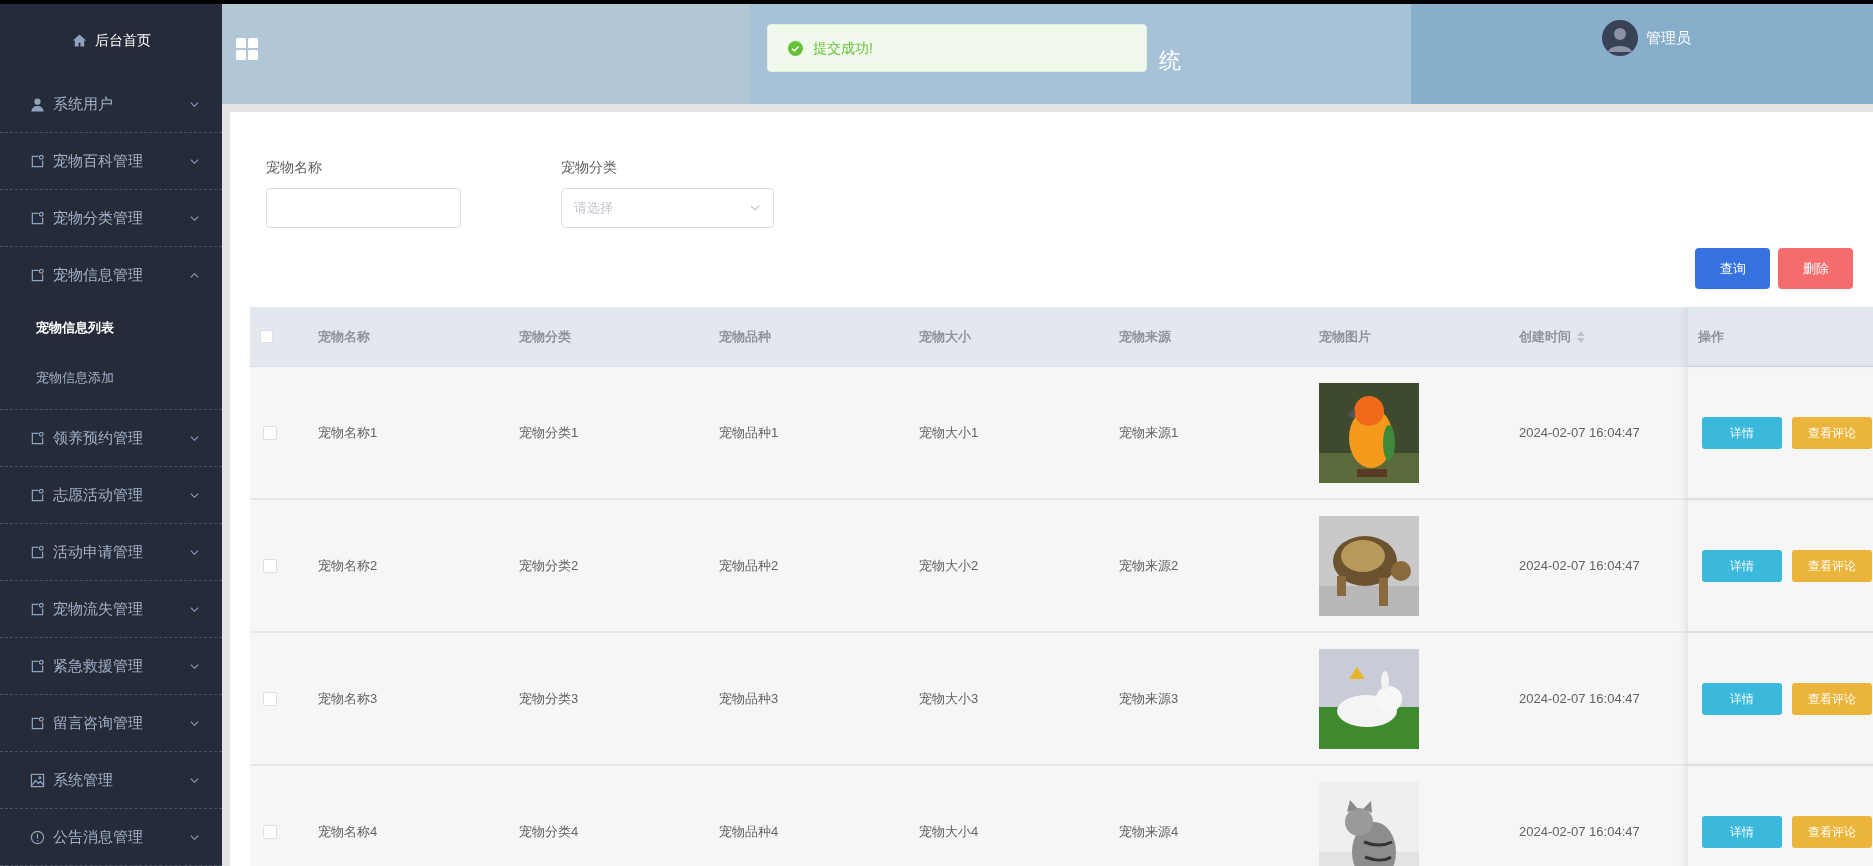  What do you see at coordinates (111, 438) in the screenshot?
I see `sidebar-menu-item: 领养预约管理` at bounding box center [111, 438].